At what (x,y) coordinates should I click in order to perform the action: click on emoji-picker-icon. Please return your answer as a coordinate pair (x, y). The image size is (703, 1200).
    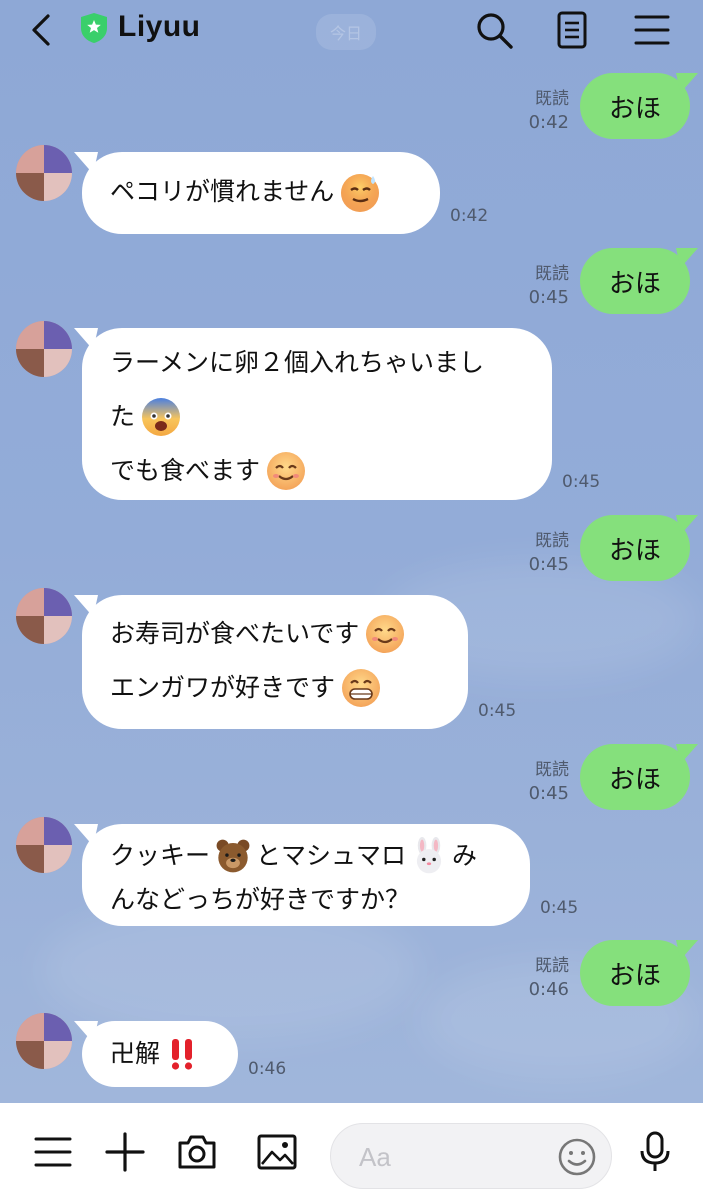
    Looking at the image, I should click on (577, 1157).